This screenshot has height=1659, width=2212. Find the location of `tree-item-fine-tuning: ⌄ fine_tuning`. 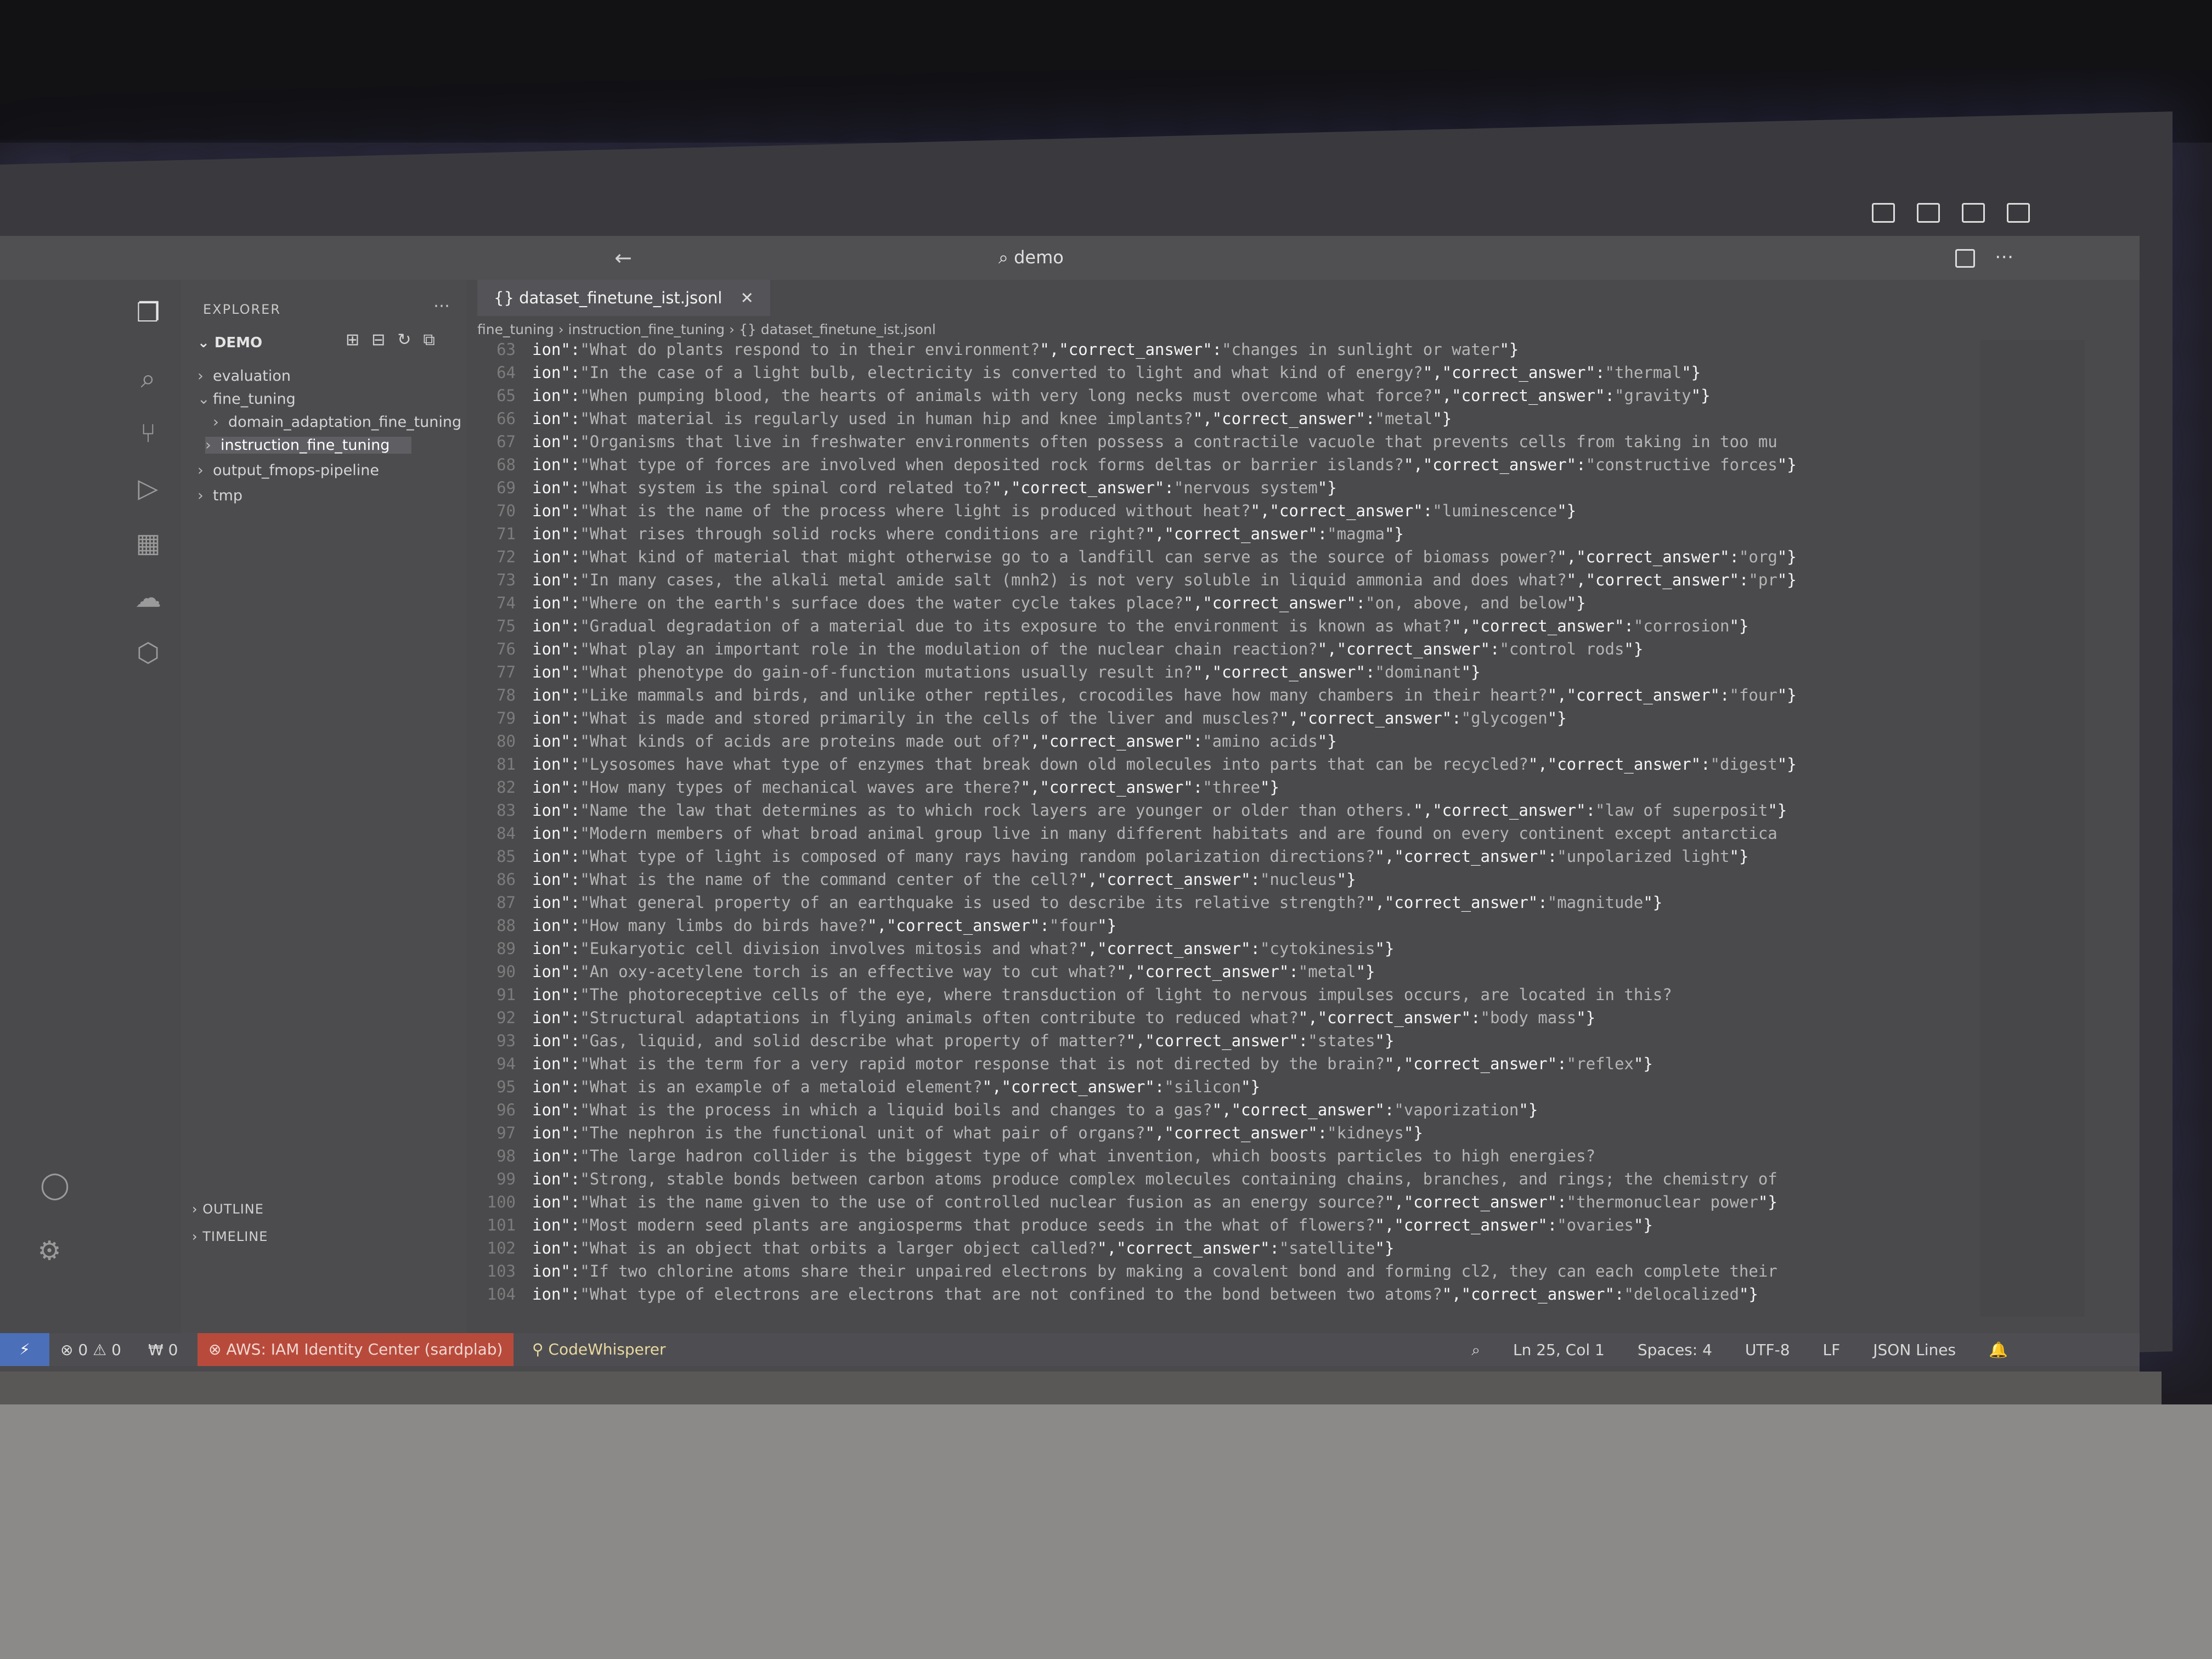

tree-item-fine-tuning: ⌄ fine_tuning is located at coordinates (247, 399).